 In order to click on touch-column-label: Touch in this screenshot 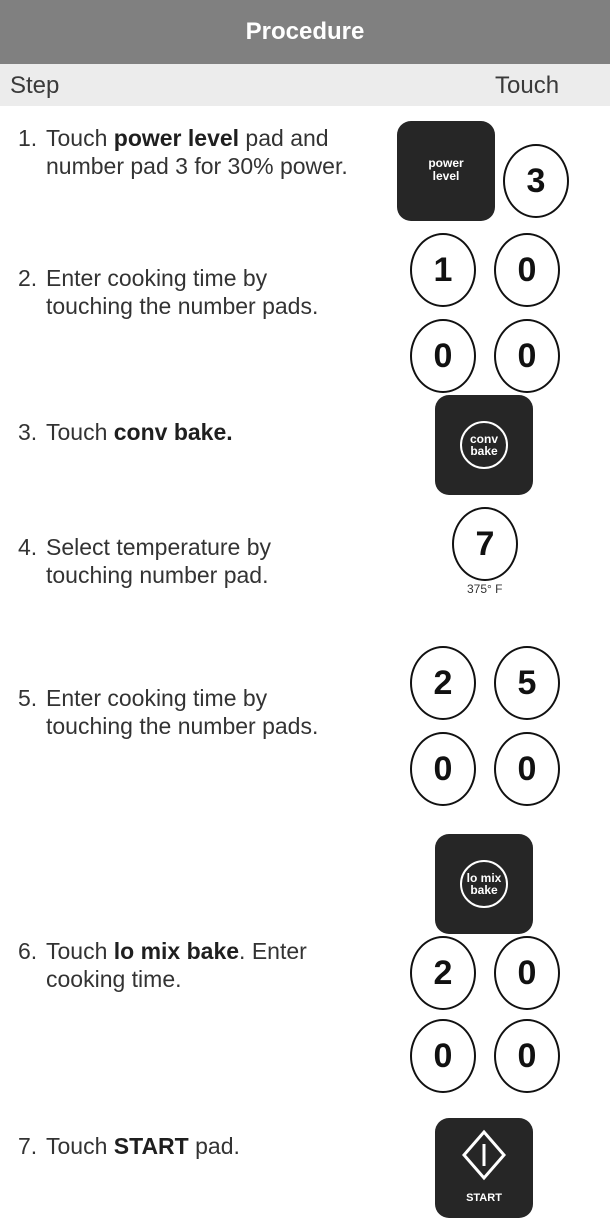, I will do `click(527, 85)`.